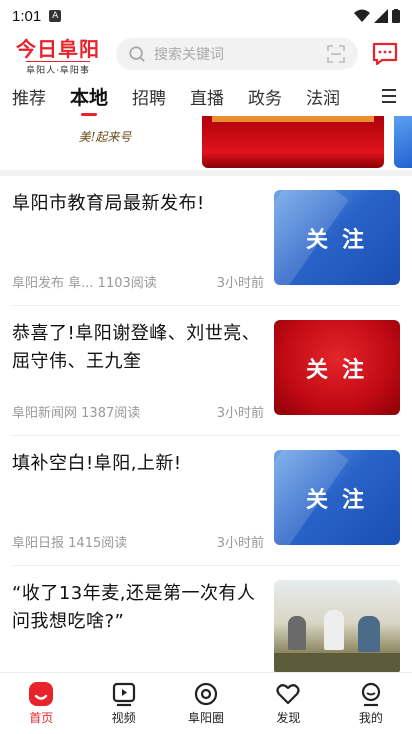  I want to click on news-source: 阜阳新闻网, so click(45, 413).